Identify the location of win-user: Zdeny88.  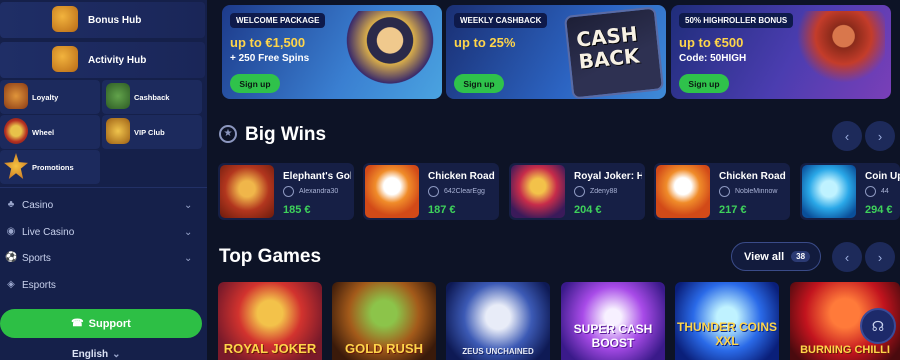
(609, 191).